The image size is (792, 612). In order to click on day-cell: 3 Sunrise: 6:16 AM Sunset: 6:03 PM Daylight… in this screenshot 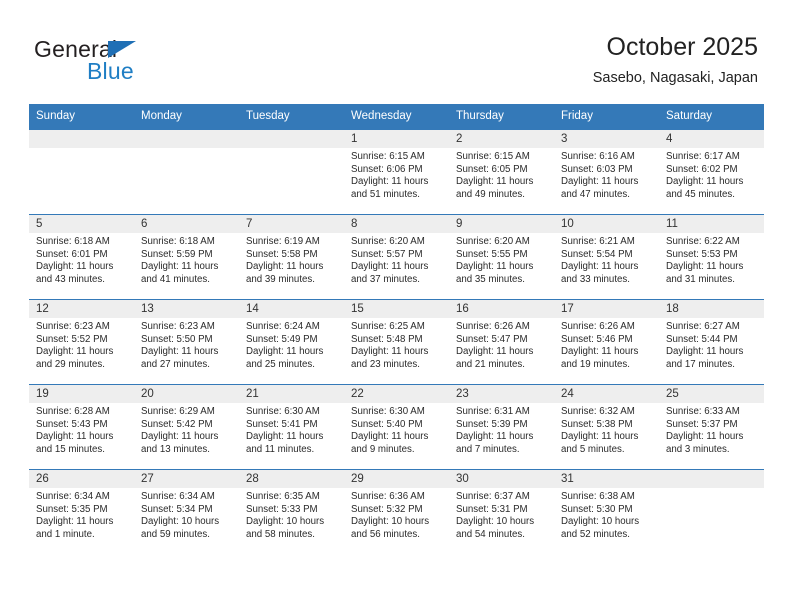, I will do `click(606, 172)`.